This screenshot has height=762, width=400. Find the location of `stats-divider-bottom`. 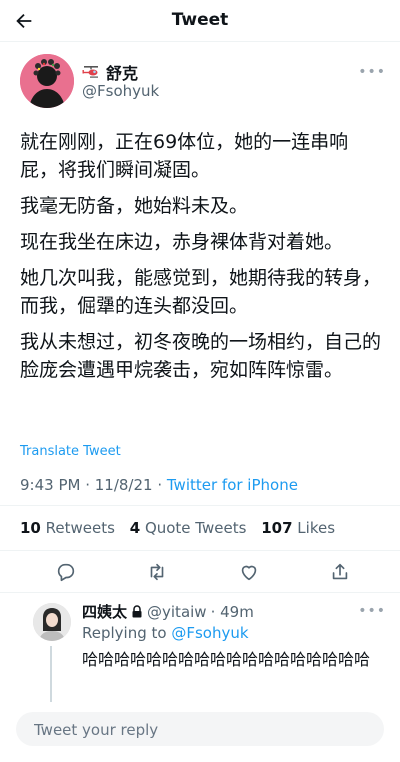

stats-divider-bottom is located at coordinates (200, 550).